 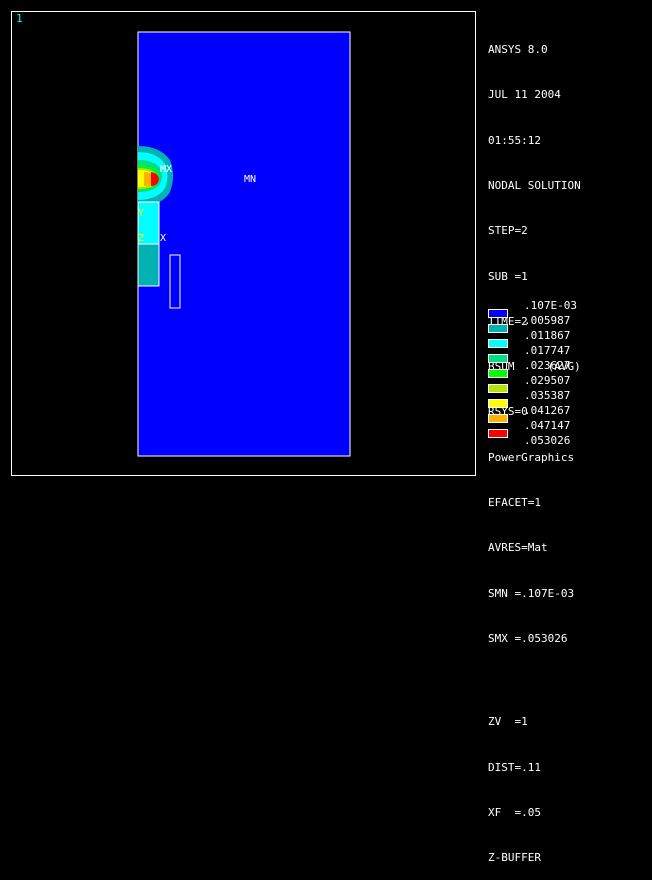 What do you see at coordinates (148, 265) in the screenshot?
I see `material-region-lower` at bounding box center [148, 265].